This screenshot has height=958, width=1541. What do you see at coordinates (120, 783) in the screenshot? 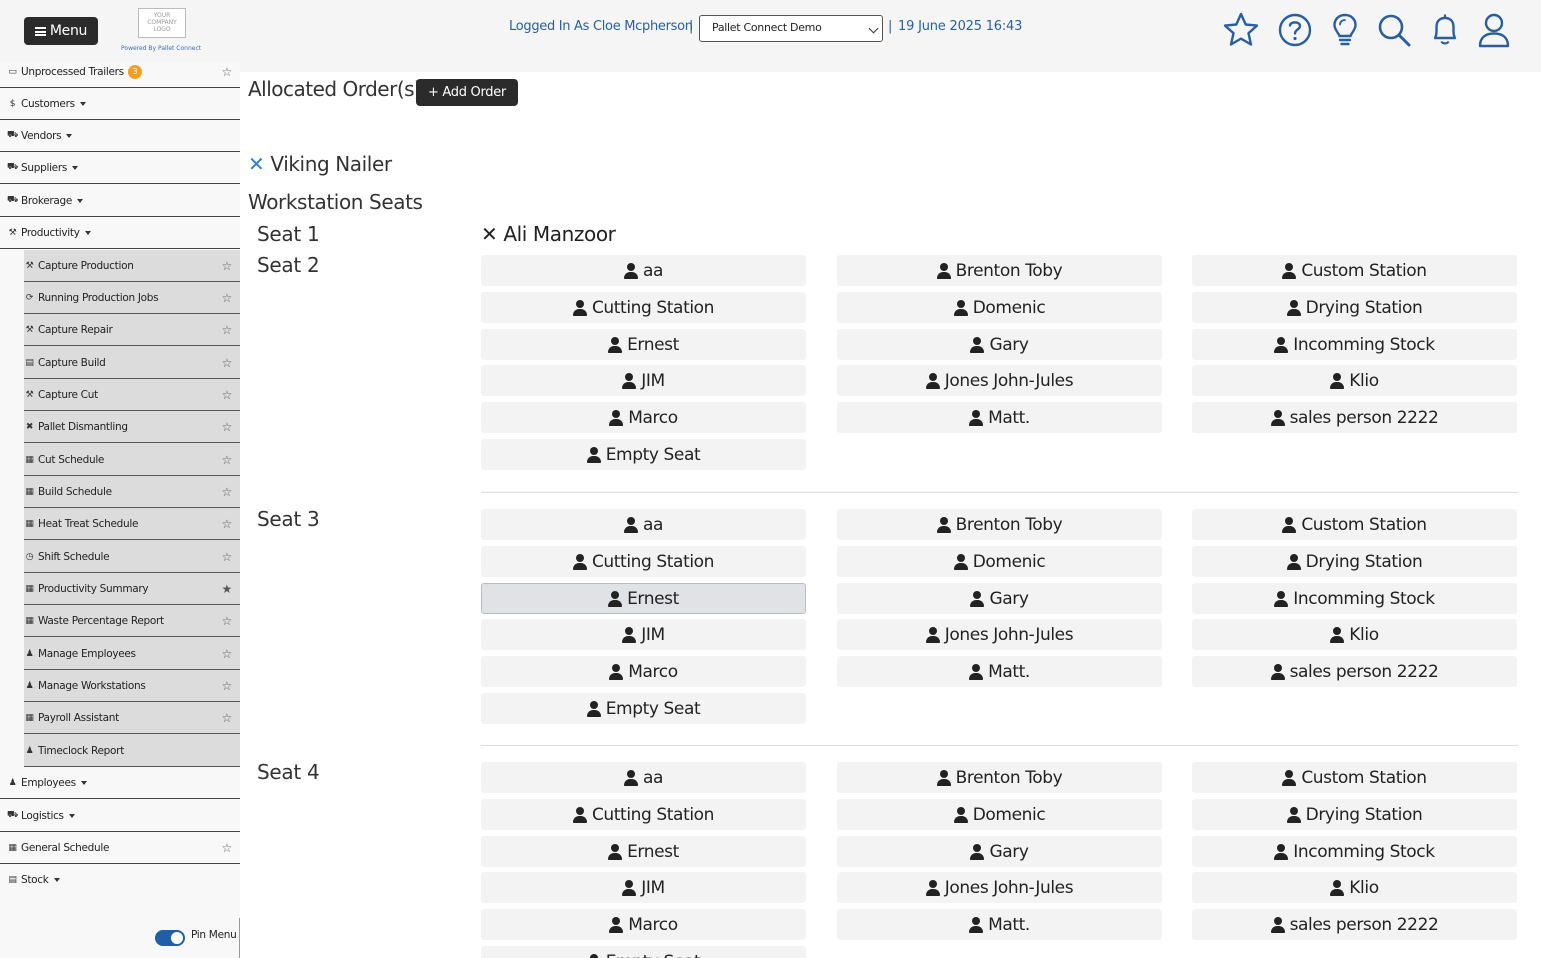
I see `sidebar-item-employees: ♟ Employees` at bounding box center [120, 783].